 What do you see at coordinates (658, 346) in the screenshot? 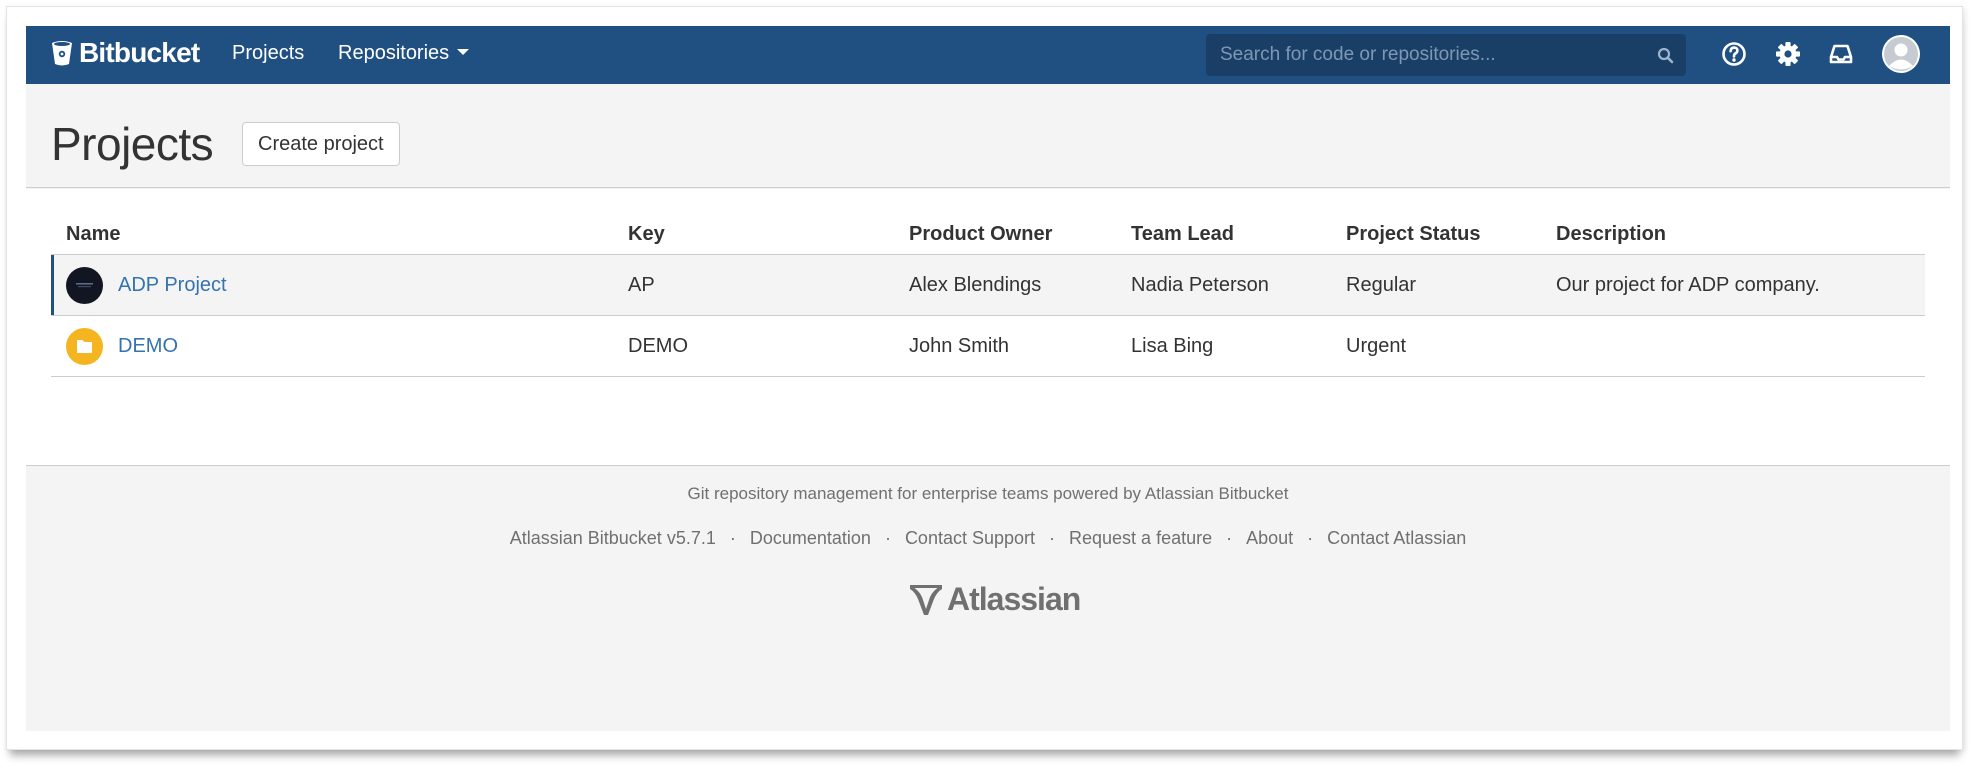
I see `project-key: DEMO` at bounding box center [658, 346].